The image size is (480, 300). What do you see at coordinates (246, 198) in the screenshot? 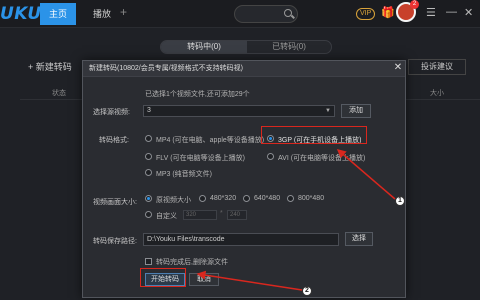
I see `size-640-radio` at bounding box center [246, 198].